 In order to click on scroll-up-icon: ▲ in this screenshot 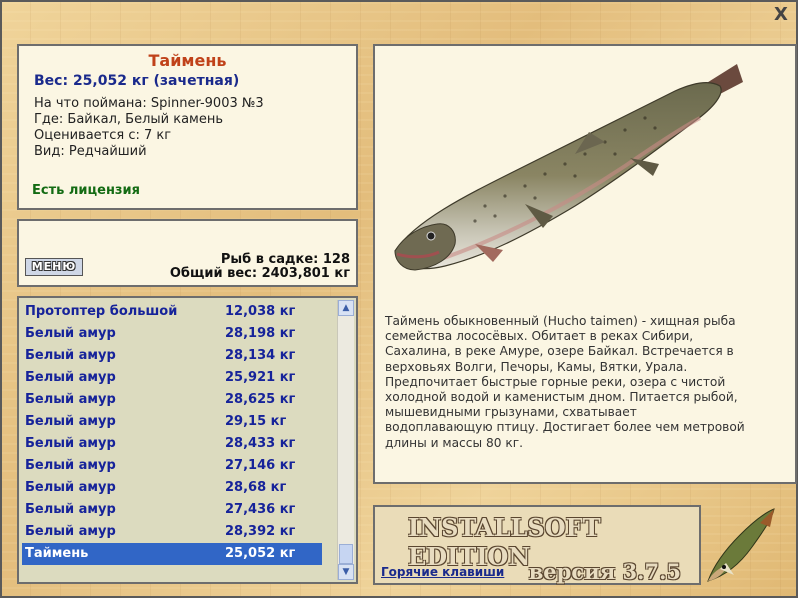, I will do `click(346, 308)`.